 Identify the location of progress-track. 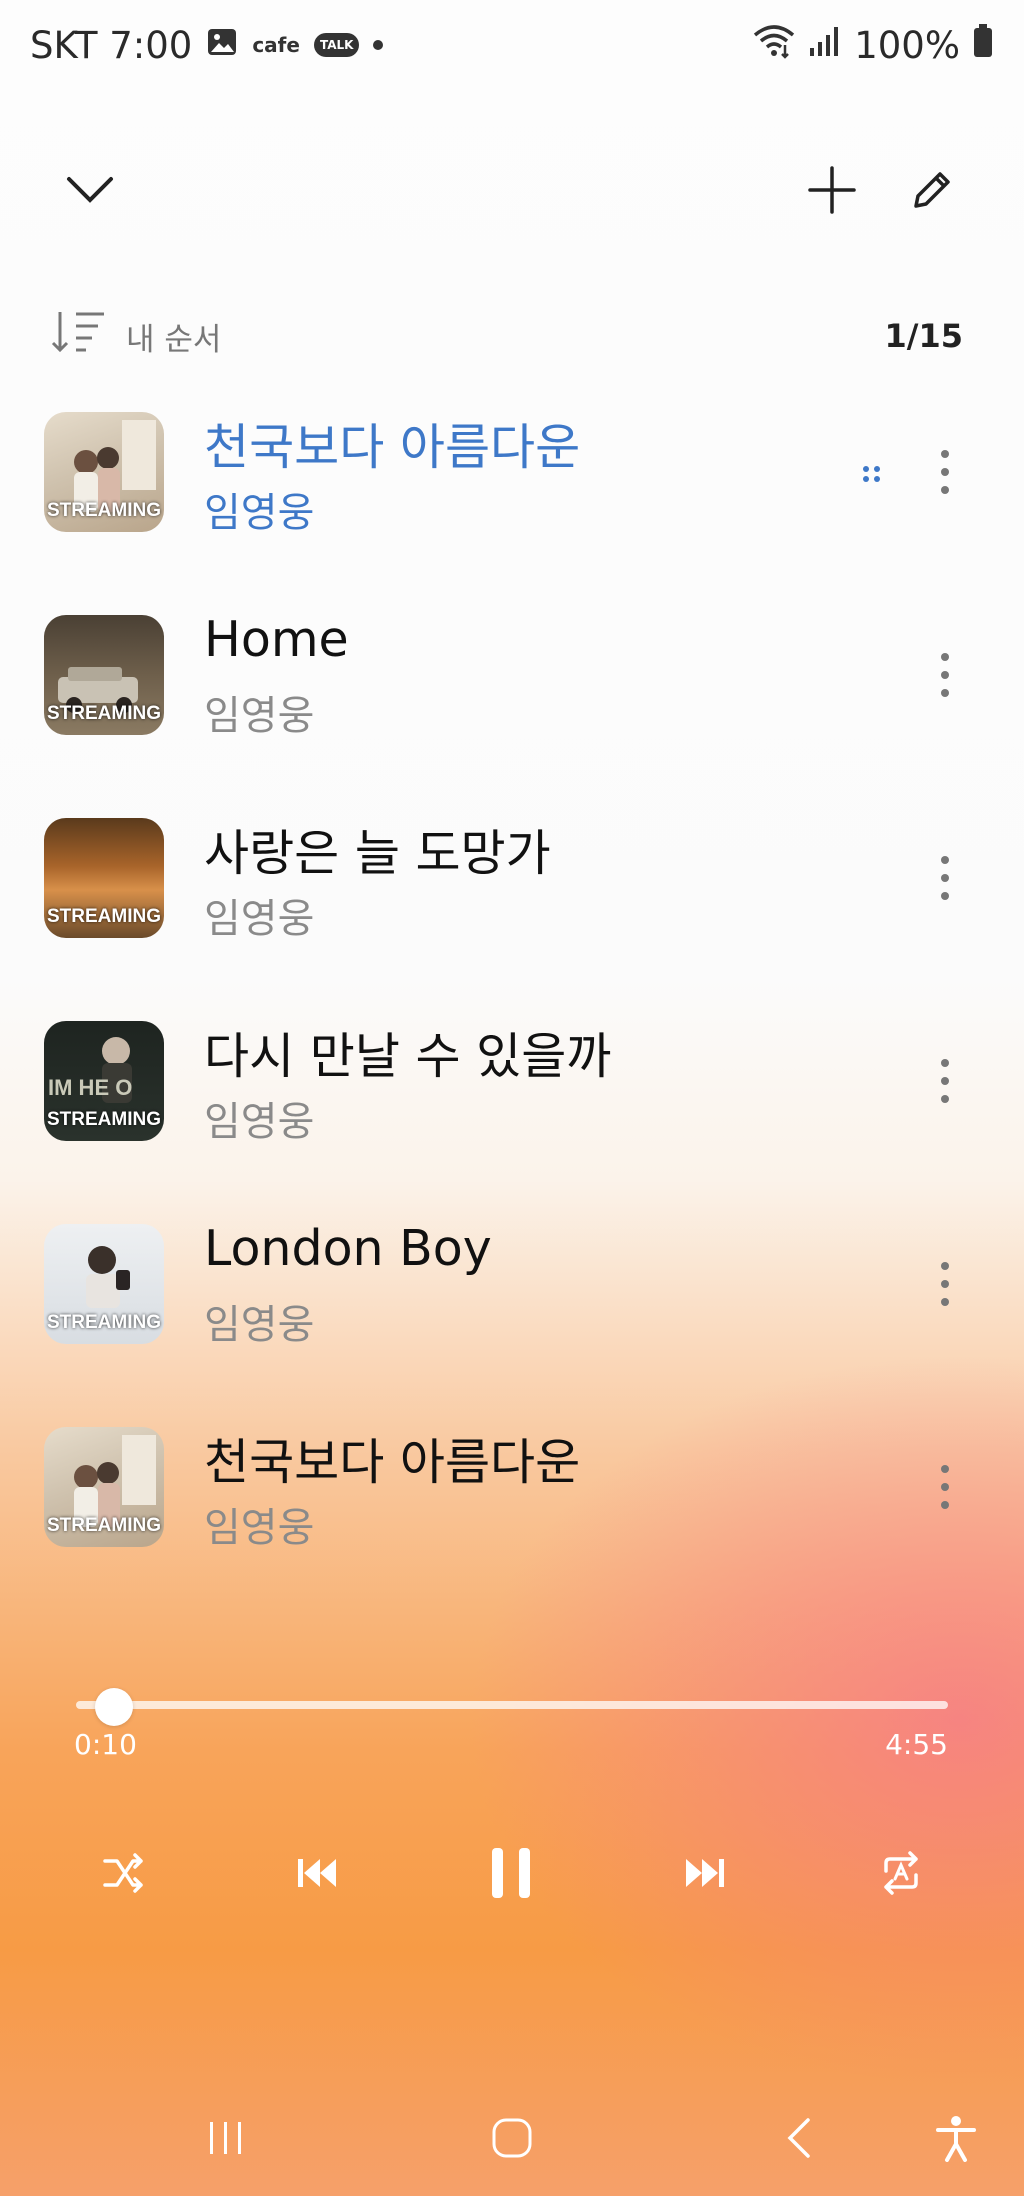
(512, 1705).